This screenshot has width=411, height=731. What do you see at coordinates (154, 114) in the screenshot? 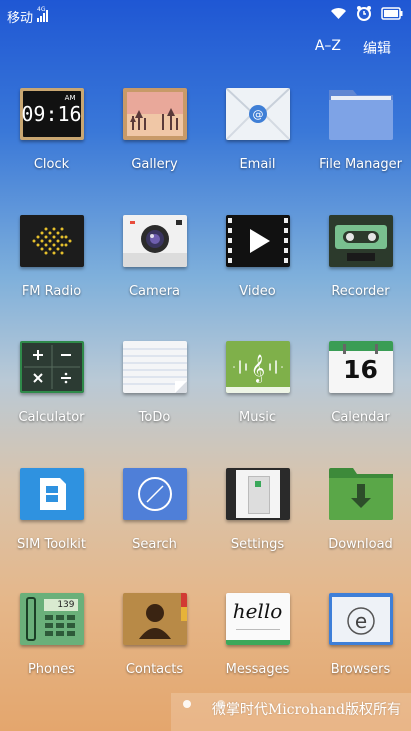
I see `gallery-icon` at bounding box center [154, 114].